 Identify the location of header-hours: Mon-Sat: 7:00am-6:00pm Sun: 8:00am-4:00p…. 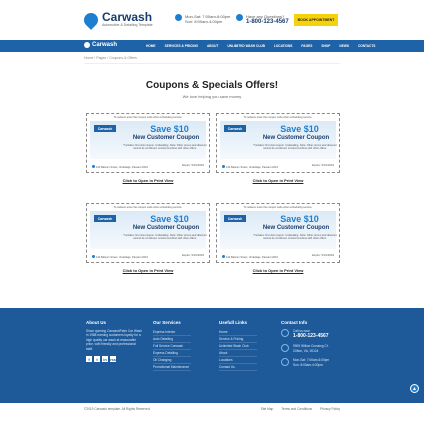
(202, 19).